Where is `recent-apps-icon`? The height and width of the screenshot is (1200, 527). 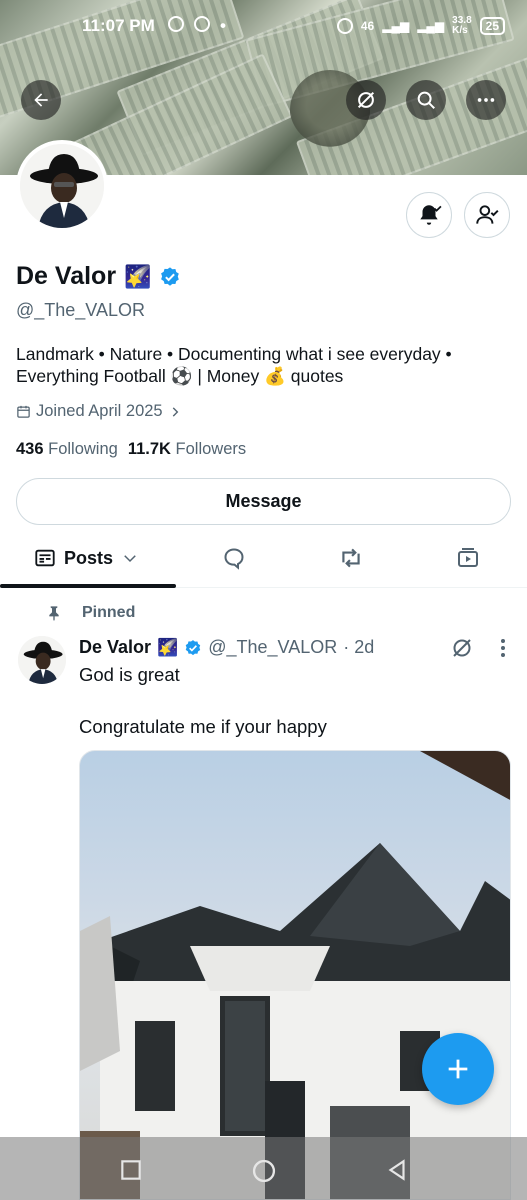 recent-apps-icon is located at coordinates (131, 1170).